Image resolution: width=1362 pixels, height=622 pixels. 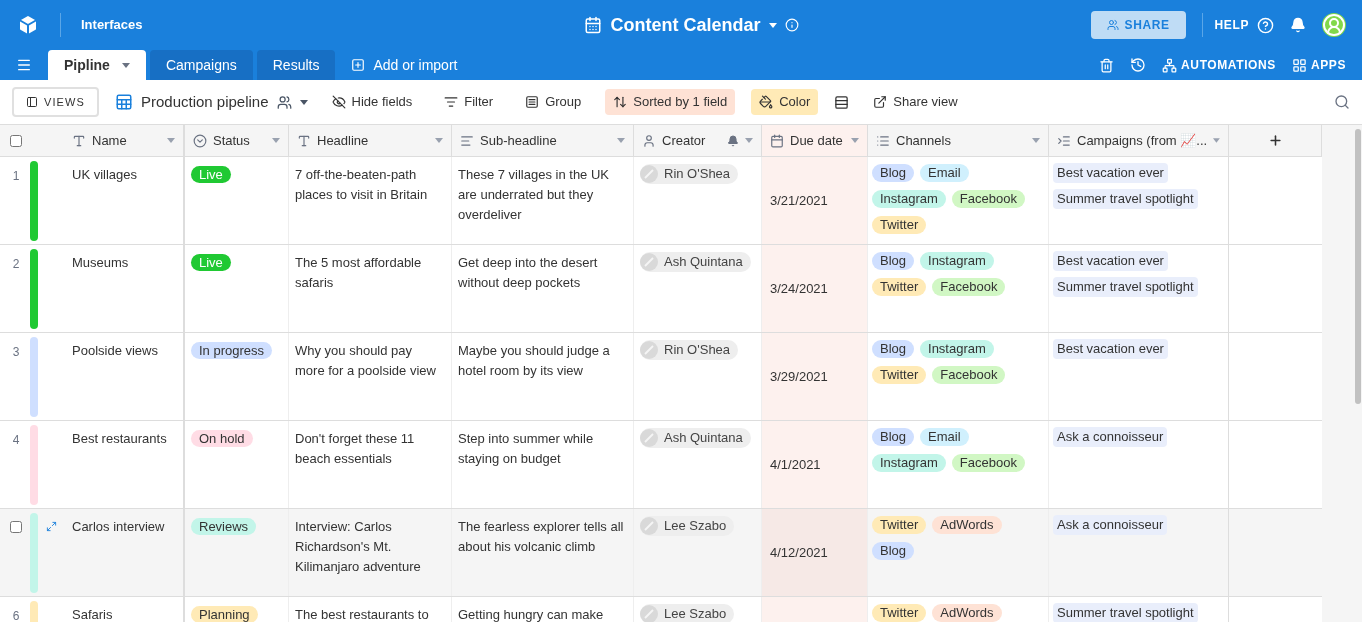 I want to click on row-number: 2, so click(x=16, y=264).